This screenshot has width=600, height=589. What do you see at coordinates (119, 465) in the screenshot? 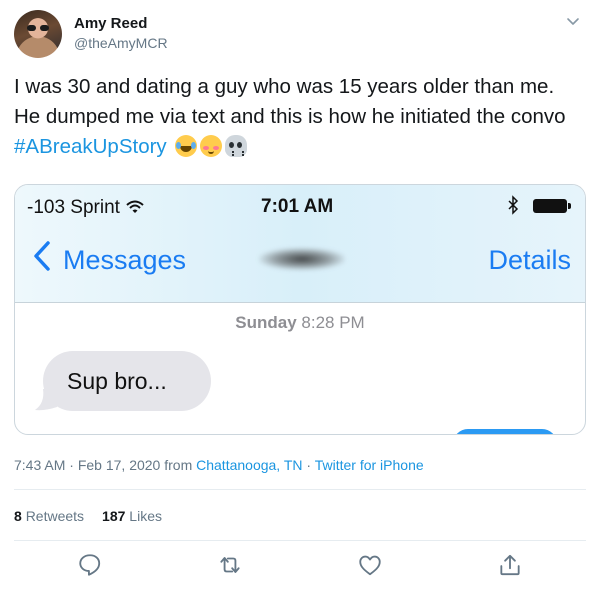
I see `tweet-date: Feb 17, 2020` at bounding box center [119, 465].